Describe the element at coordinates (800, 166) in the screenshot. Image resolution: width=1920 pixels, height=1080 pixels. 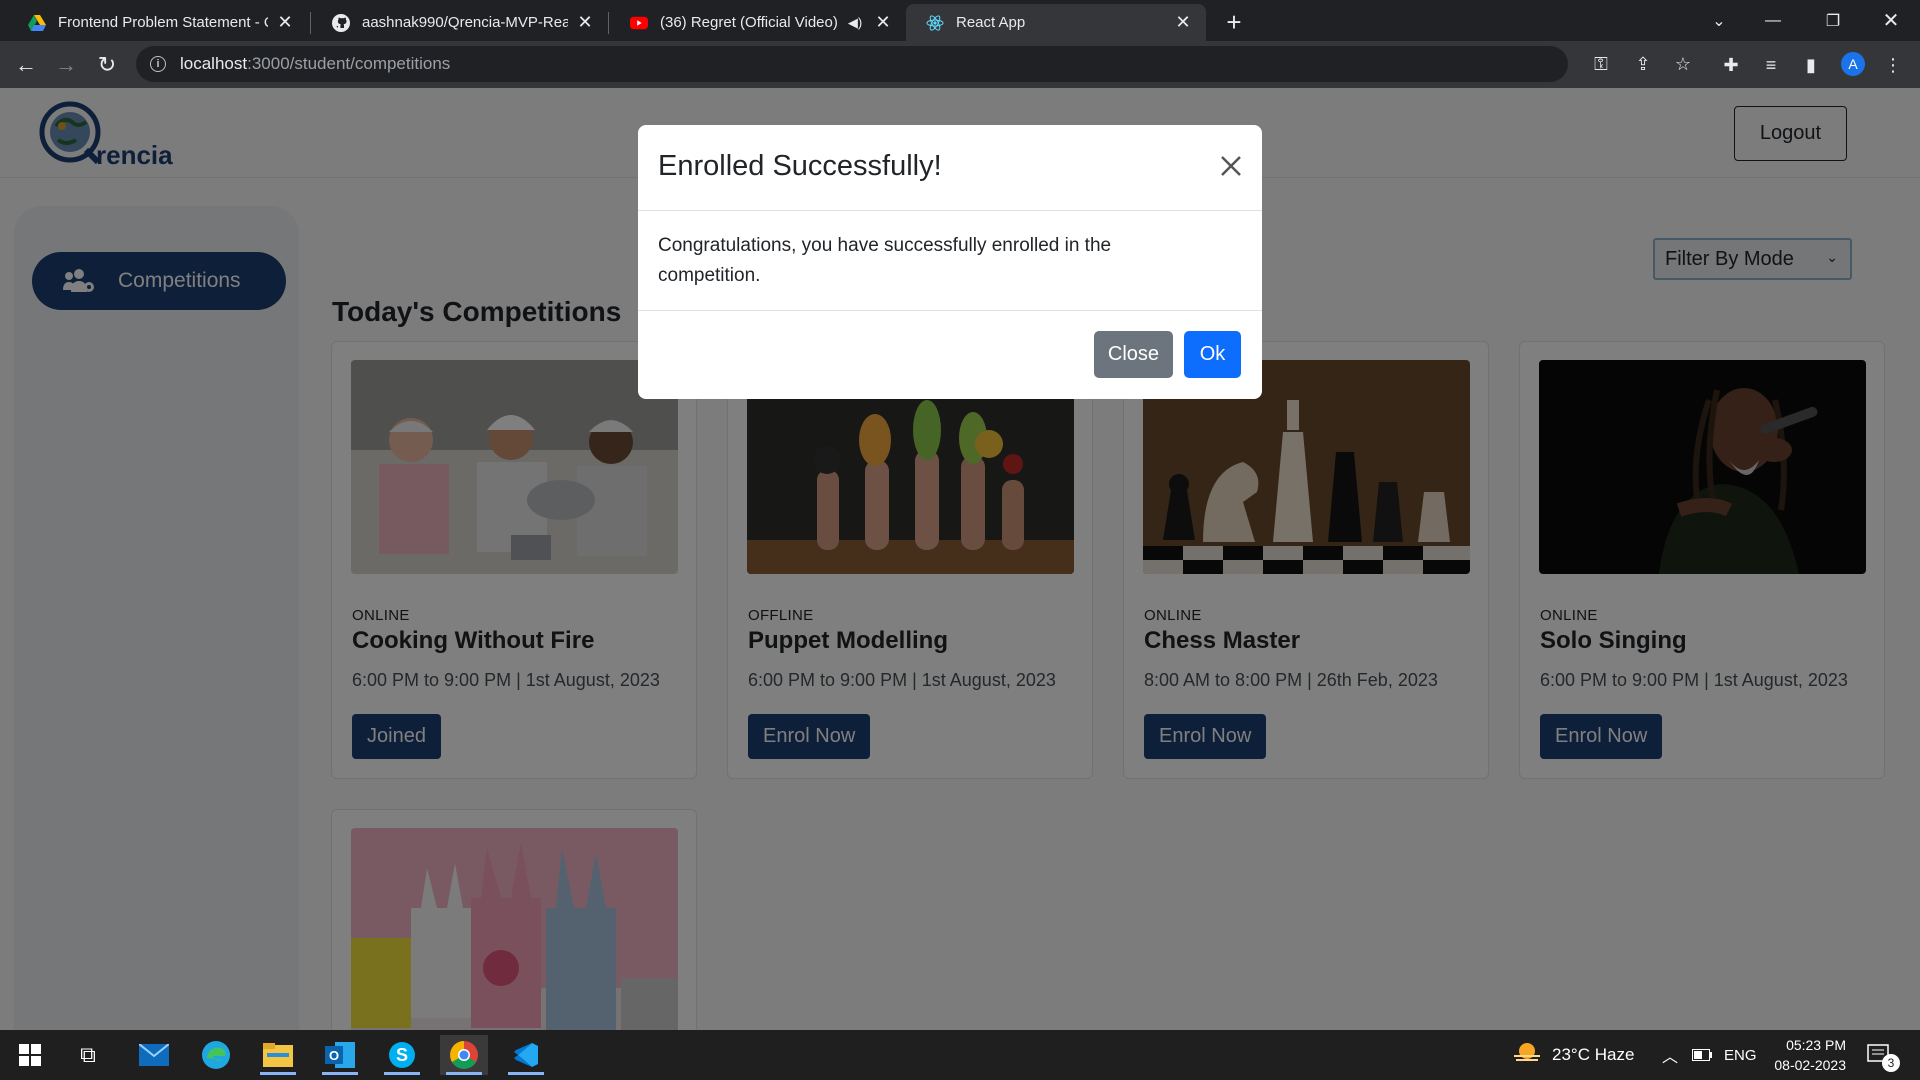
I see `modal-title: Enrolled Successfully!` at that location.